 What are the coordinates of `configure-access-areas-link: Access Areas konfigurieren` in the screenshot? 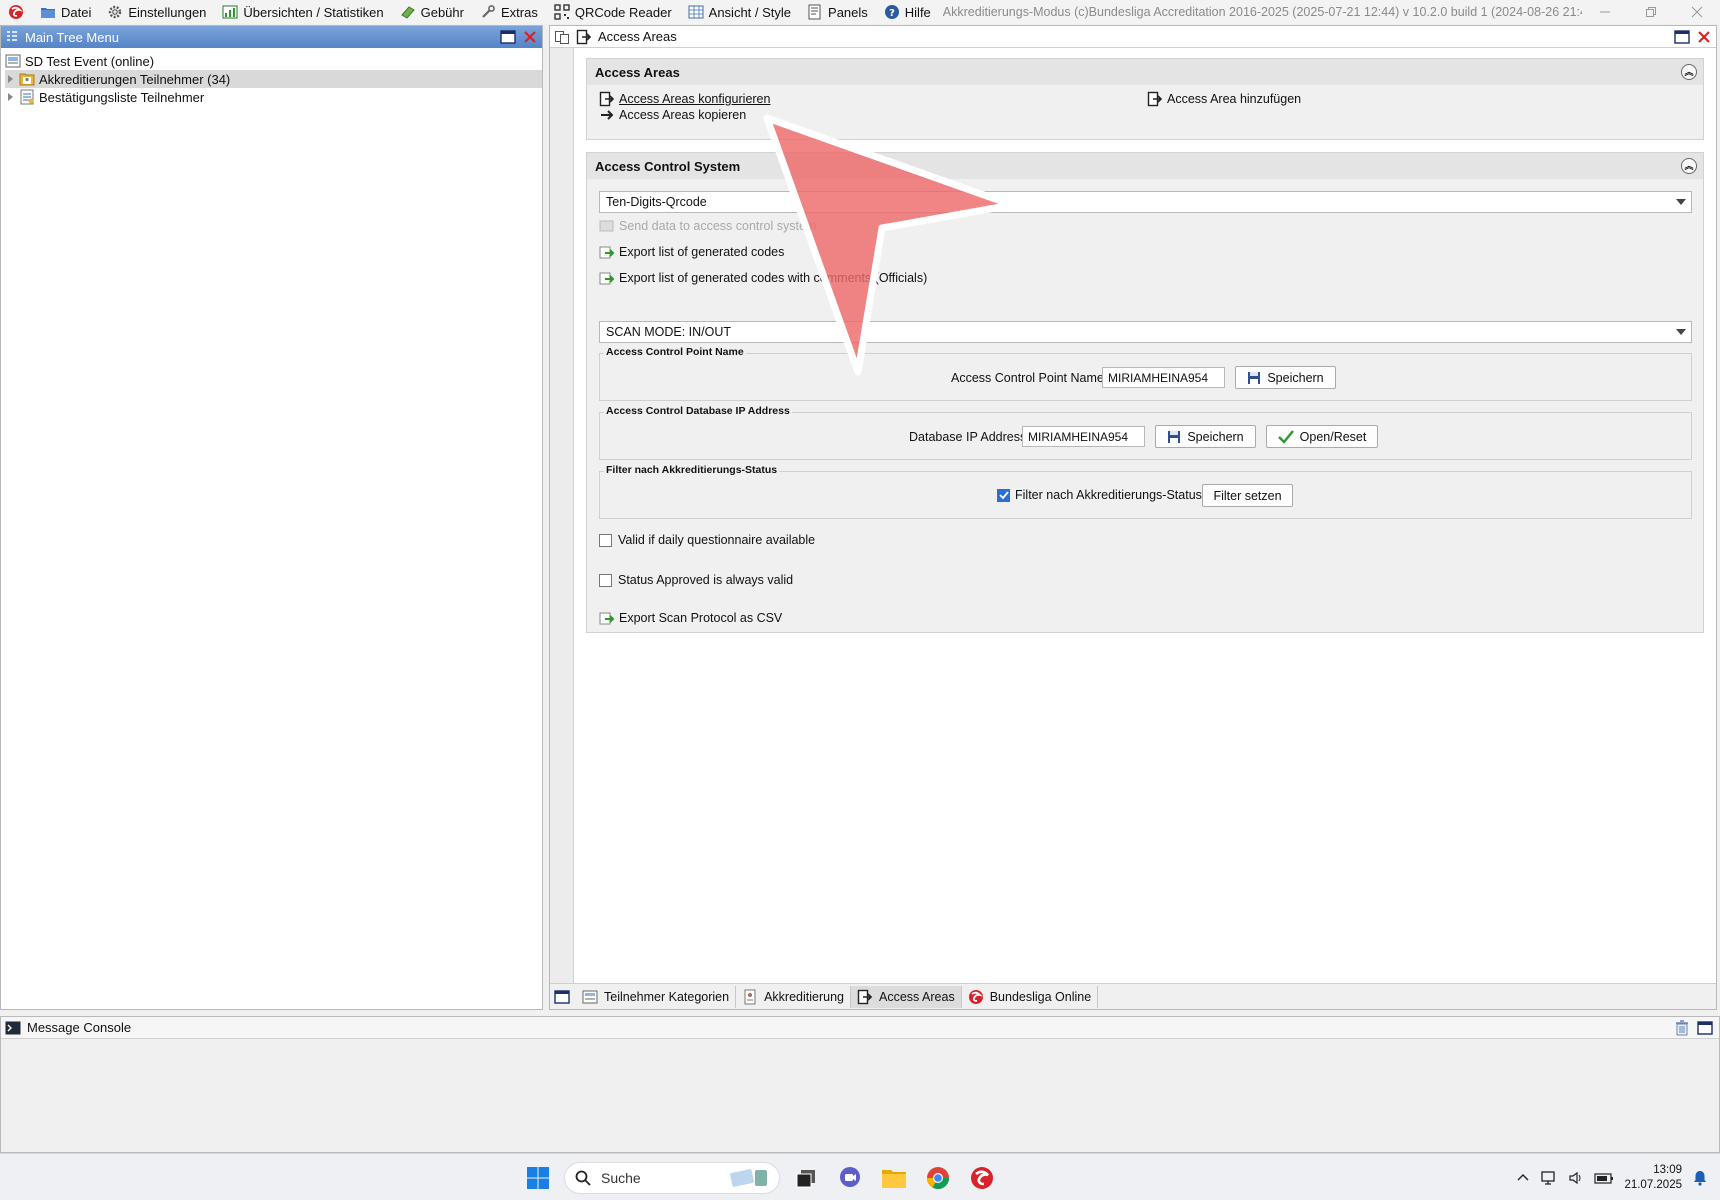 It's located at (684, 99).